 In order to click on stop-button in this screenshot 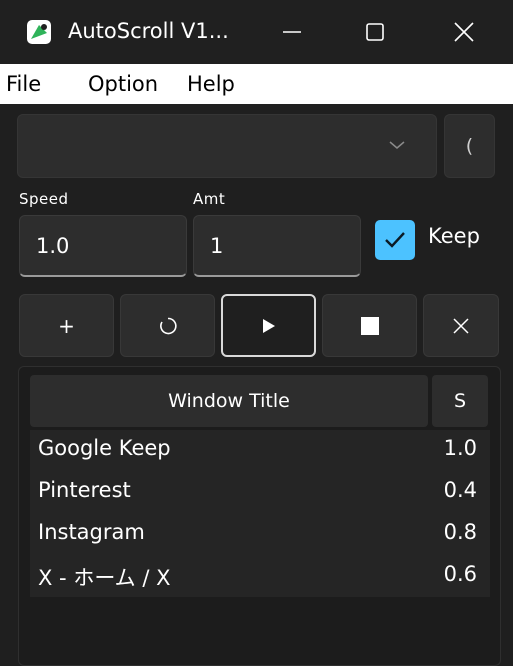, I will do `click(369, 325)`.